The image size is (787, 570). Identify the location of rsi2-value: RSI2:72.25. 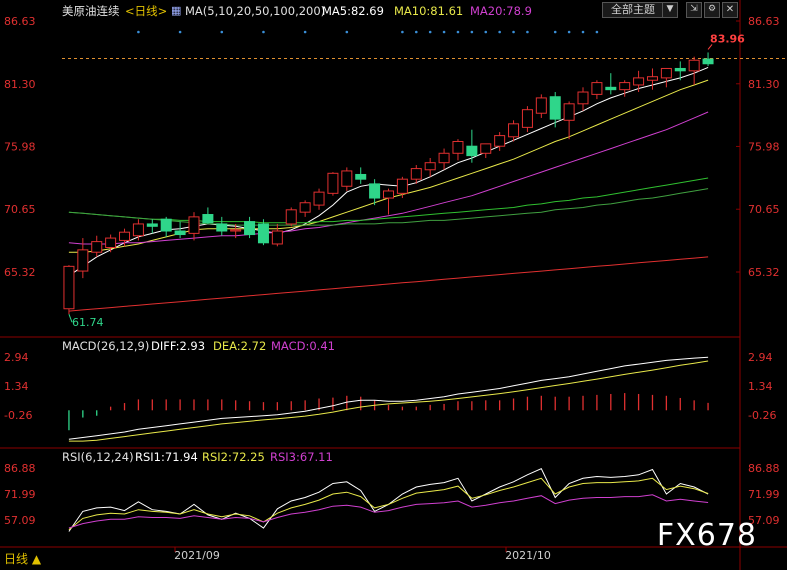
(233, 457).